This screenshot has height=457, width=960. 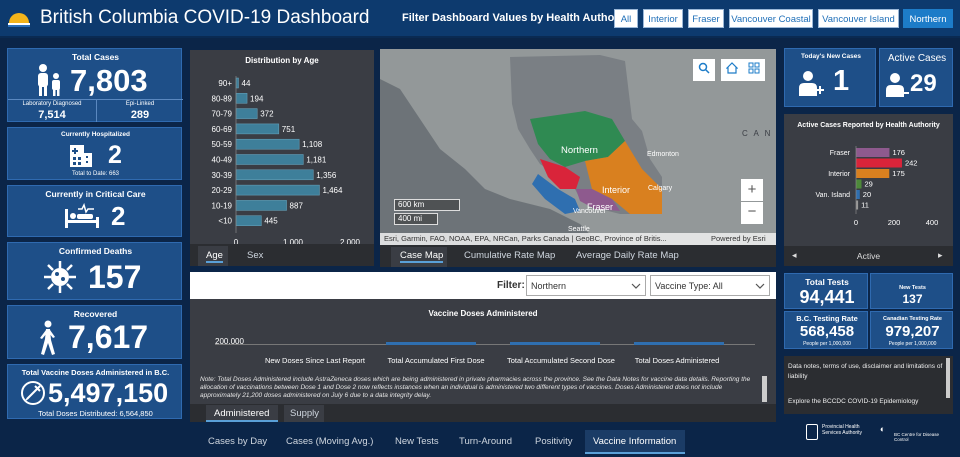 I want to click on ha-x-tick-label: 0, so click(x=856, y=222).